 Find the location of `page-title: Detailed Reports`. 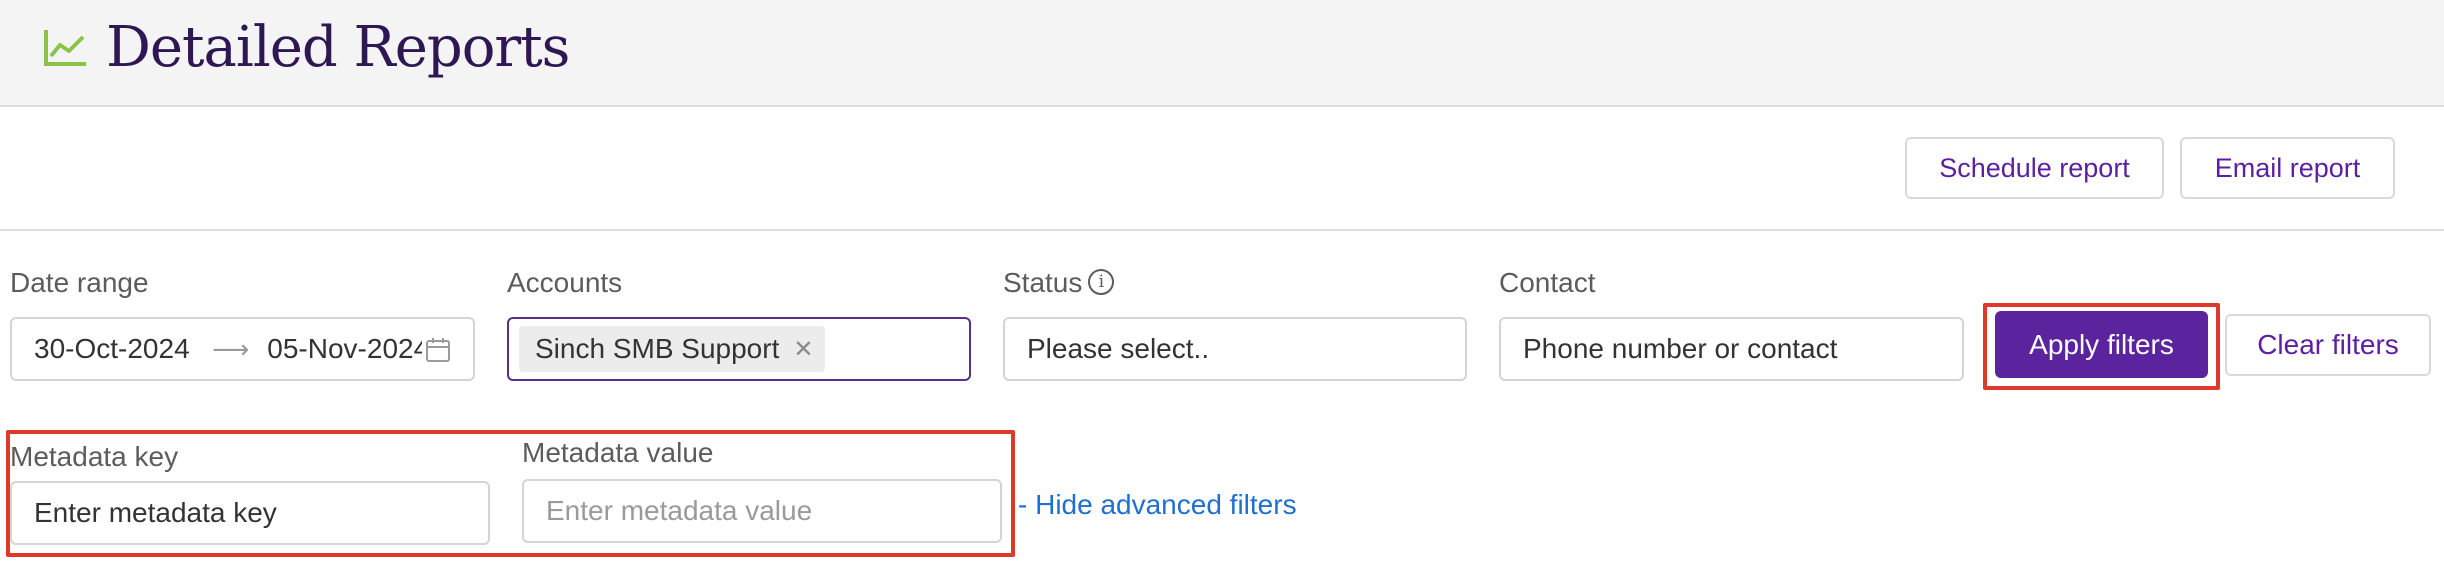

page-title: Detailed Reports is located at coordinates (338, 47).